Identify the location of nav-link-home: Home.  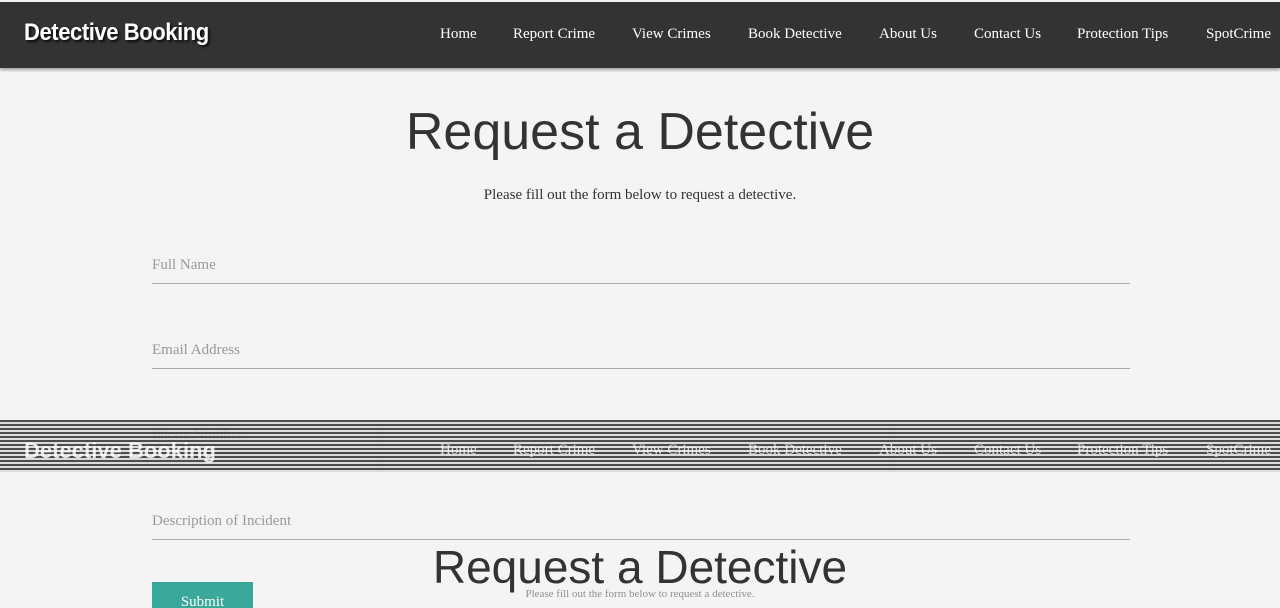
(458, 34).